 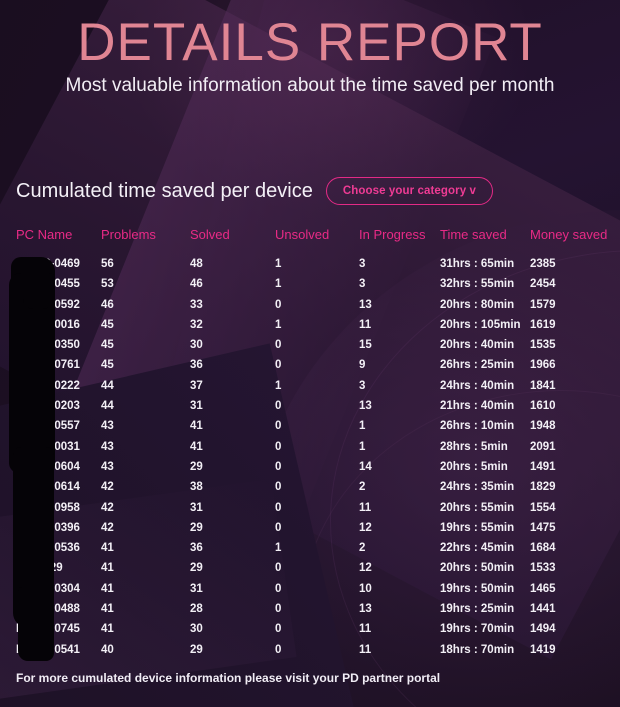 What do you see at coordinates (543, 487) in the screenshot?
I see `cell-money-saved: 1829` at bounding box center [543, 487].